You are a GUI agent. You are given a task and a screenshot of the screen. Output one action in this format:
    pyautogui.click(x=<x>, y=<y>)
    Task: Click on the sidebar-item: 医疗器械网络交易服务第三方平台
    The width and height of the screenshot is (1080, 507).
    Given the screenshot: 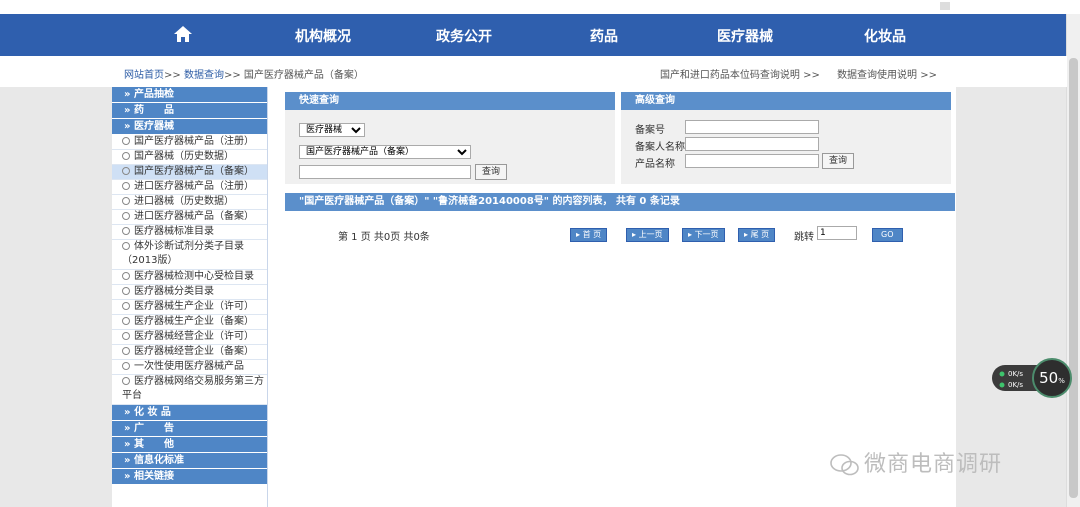 What is the action you would take?
    pyautogui.click(x=189, y=390)
    